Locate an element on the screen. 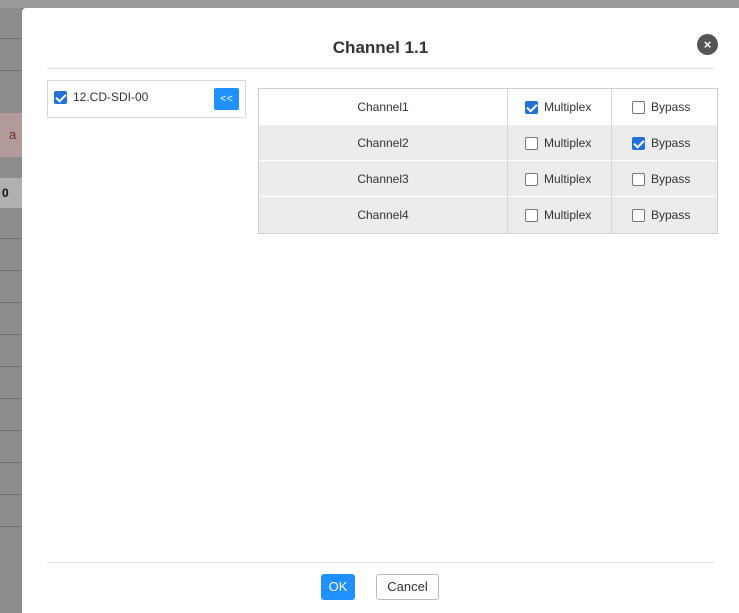 Image resolution: width=739 pixels, height=613 pixels. channel-row: Channel2 Multiplex Bypass is located at coordinates (488, 143).